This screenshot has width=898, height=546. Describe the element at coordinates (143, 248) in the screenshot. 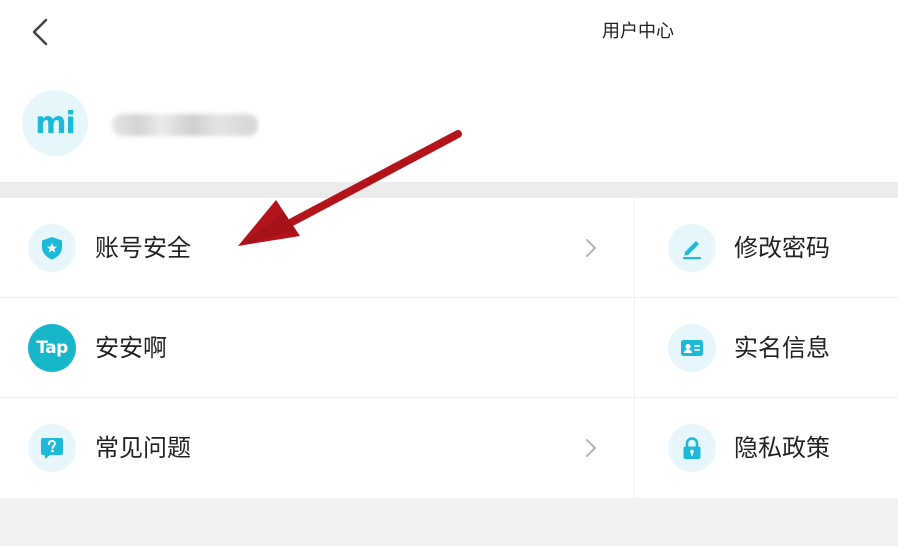

I see `menu-item-label: 账号安全` at that location.